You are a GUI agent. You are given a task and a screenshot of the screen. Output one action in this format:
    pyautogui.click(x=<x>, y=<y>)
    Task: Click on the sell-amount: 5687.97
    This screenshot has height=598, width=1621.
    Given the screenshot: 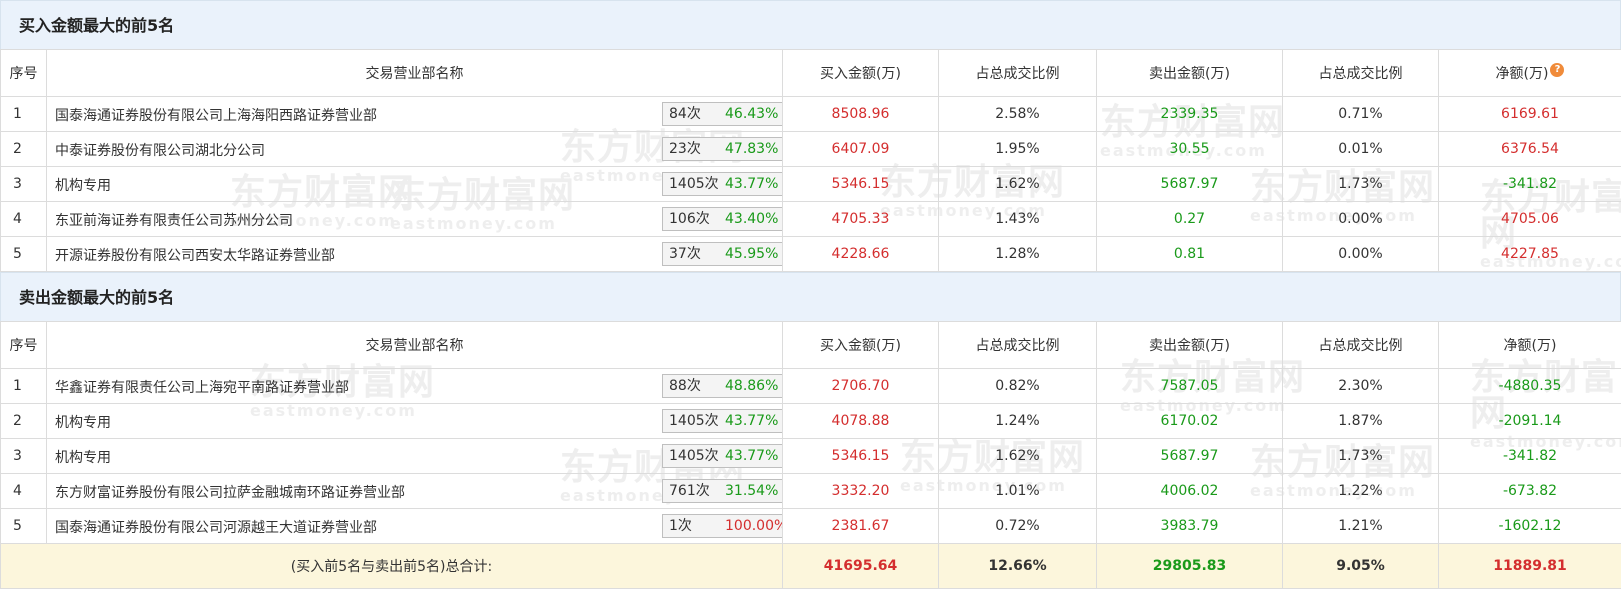 What is the action you would take?
    pyautogui.click(x=1189, y=184)
    